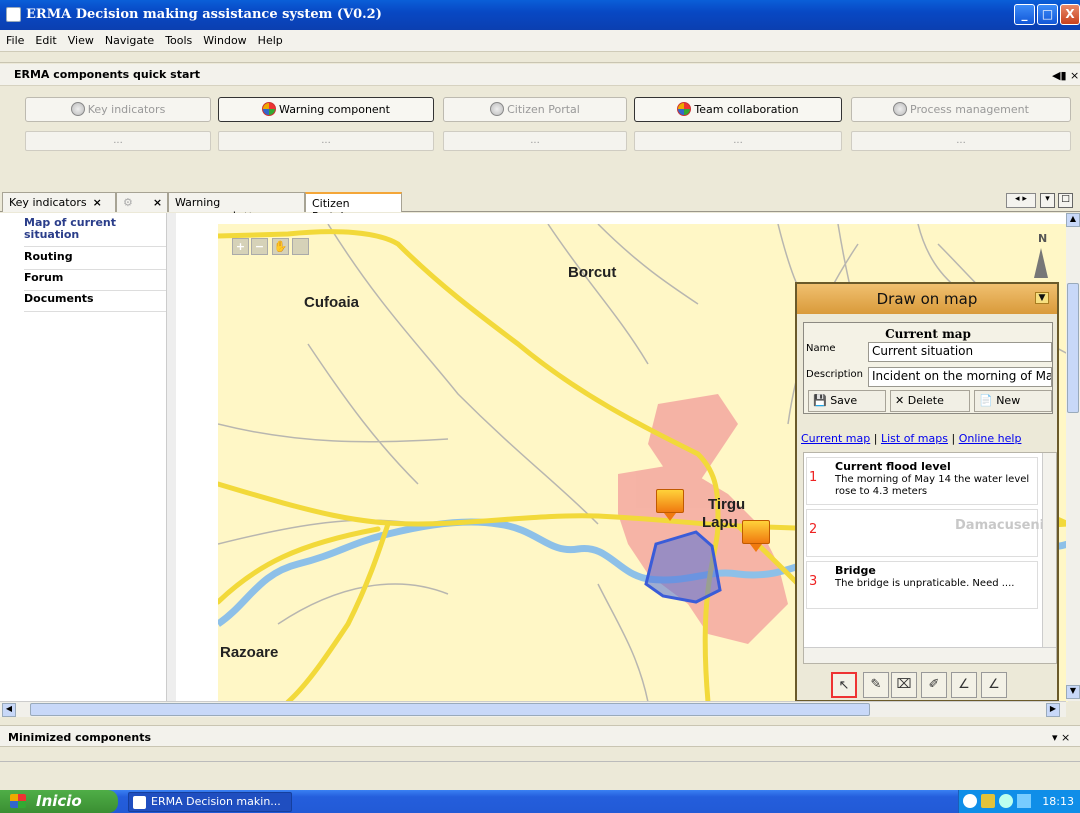  What do you see at coordinates (994, 685) in the screenshot?
I see `freehand-icon: ∠` at bounding box center [994, 685].